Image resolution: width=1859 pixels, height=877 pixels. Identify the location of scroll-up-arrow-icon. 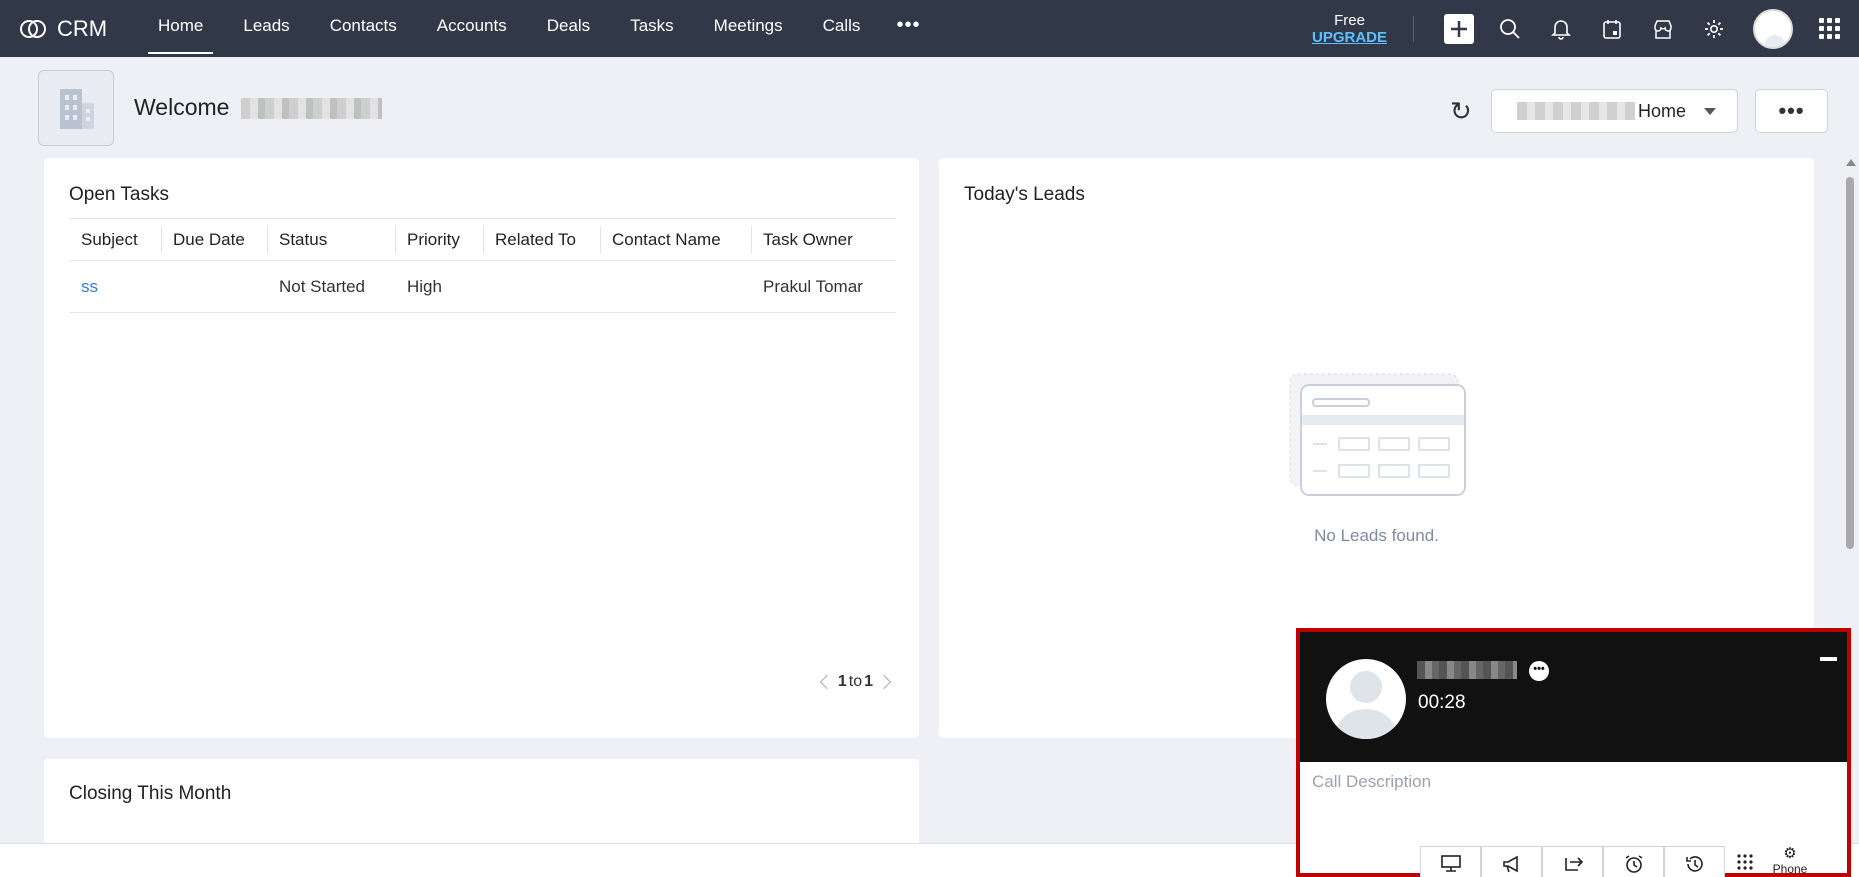
(1851, 162).